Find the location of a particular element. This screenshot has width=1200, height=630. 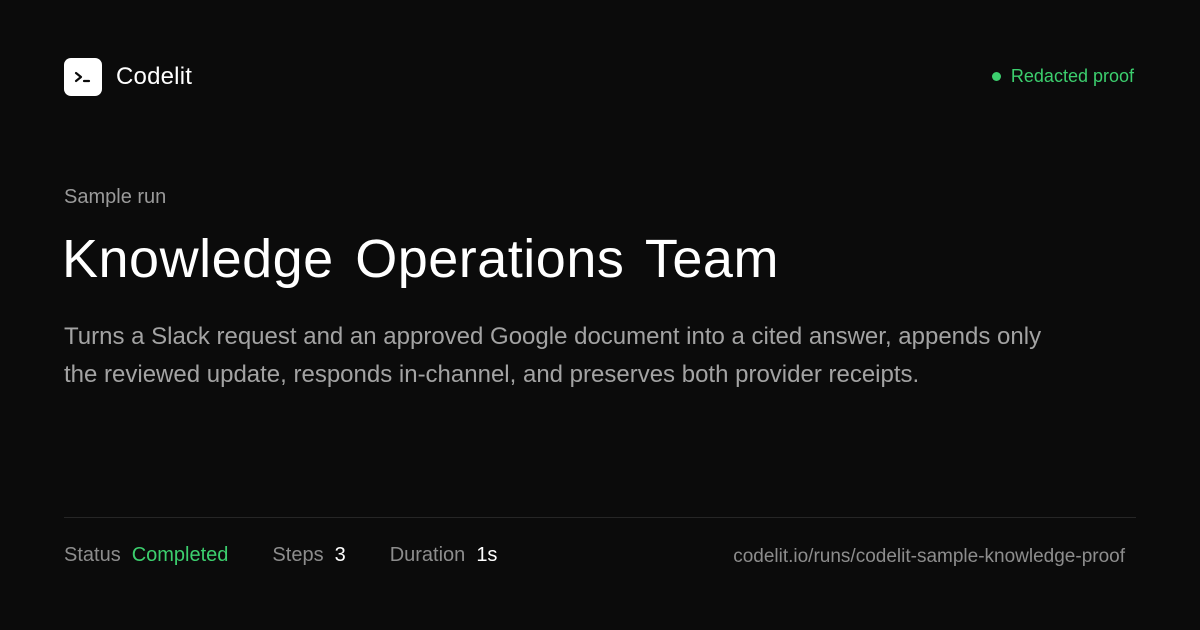

status-dot-icon is located at coordinates (996, 76).